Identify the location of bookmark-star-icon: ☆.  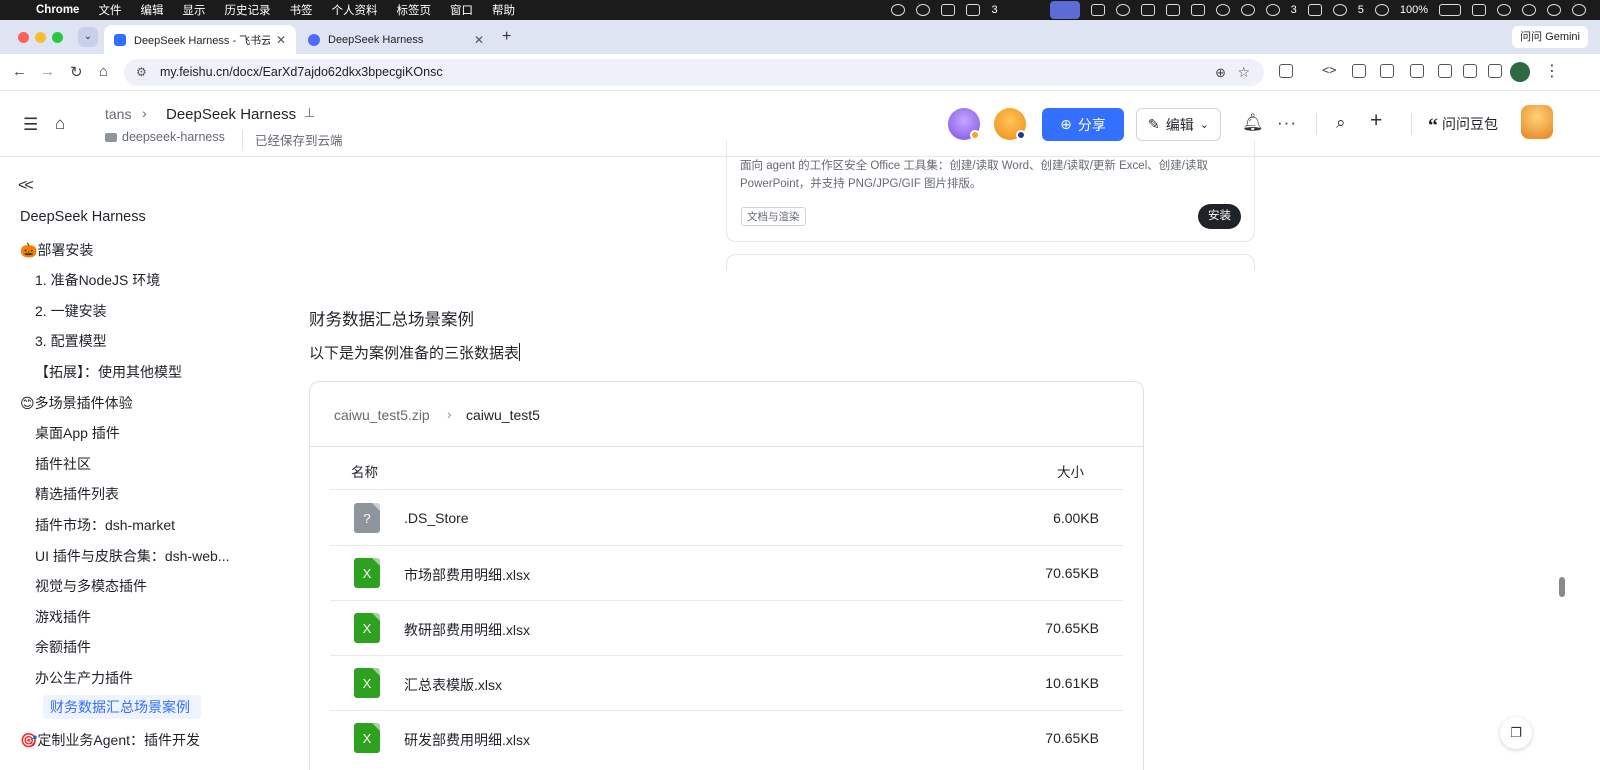
(1243, 72).